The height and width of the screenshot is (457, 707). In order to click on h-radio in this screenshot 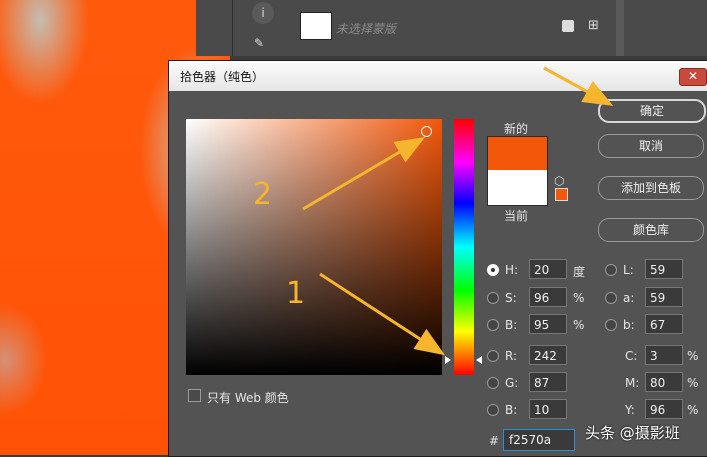, I will do `click(493, 270)`.